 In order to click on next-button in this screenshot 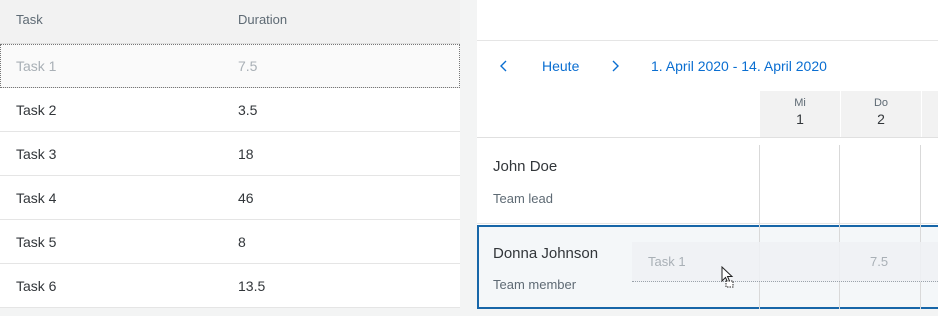, I will do `click(615, 66)`.